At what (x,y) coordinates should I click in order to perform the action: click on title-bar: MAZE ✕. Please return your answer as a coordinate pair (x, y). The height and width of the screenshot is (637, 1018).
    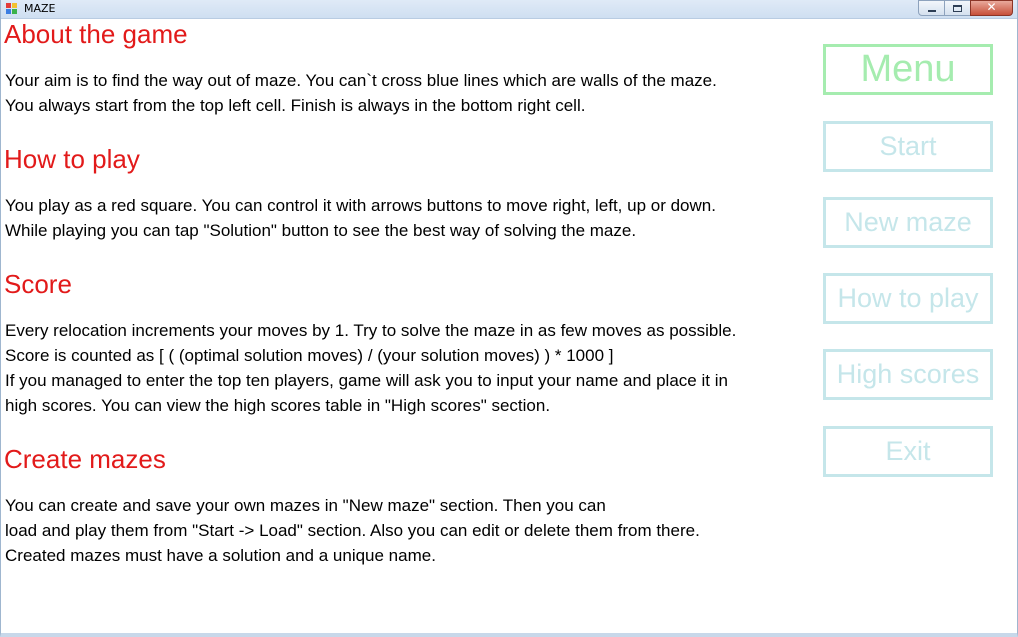
    Looking at the image, I should click on (509, 9).